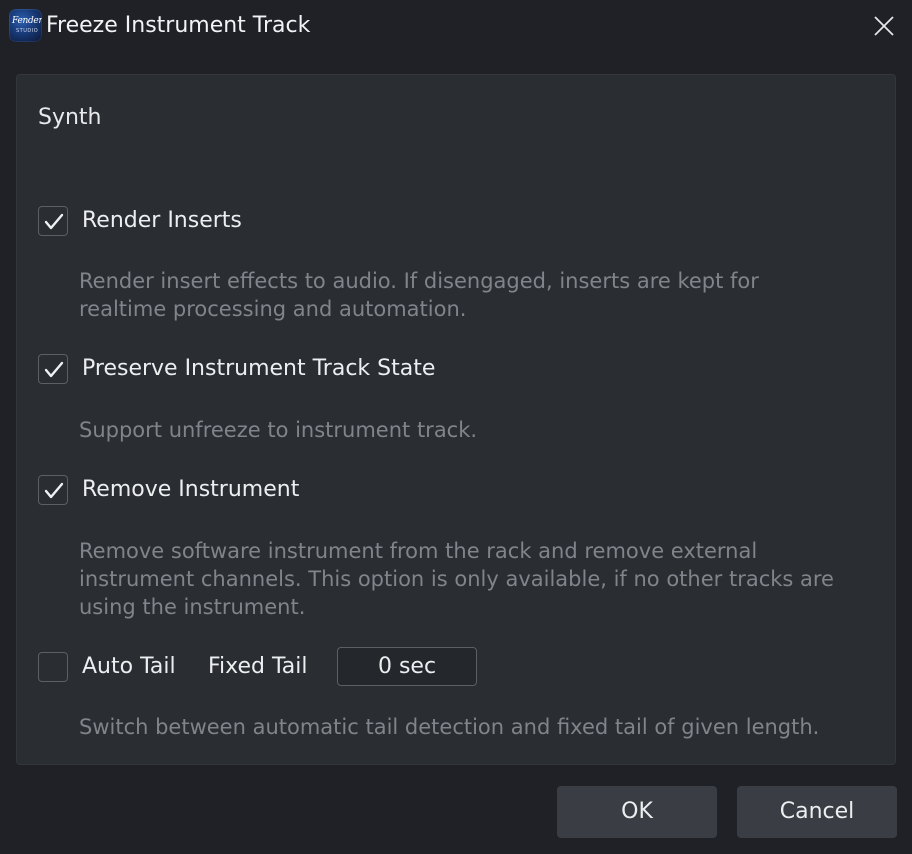  Describe the element at coordinates (178, 25) in the screenshot. I see `dialog-title: Freeze Instrument Track` at that location.